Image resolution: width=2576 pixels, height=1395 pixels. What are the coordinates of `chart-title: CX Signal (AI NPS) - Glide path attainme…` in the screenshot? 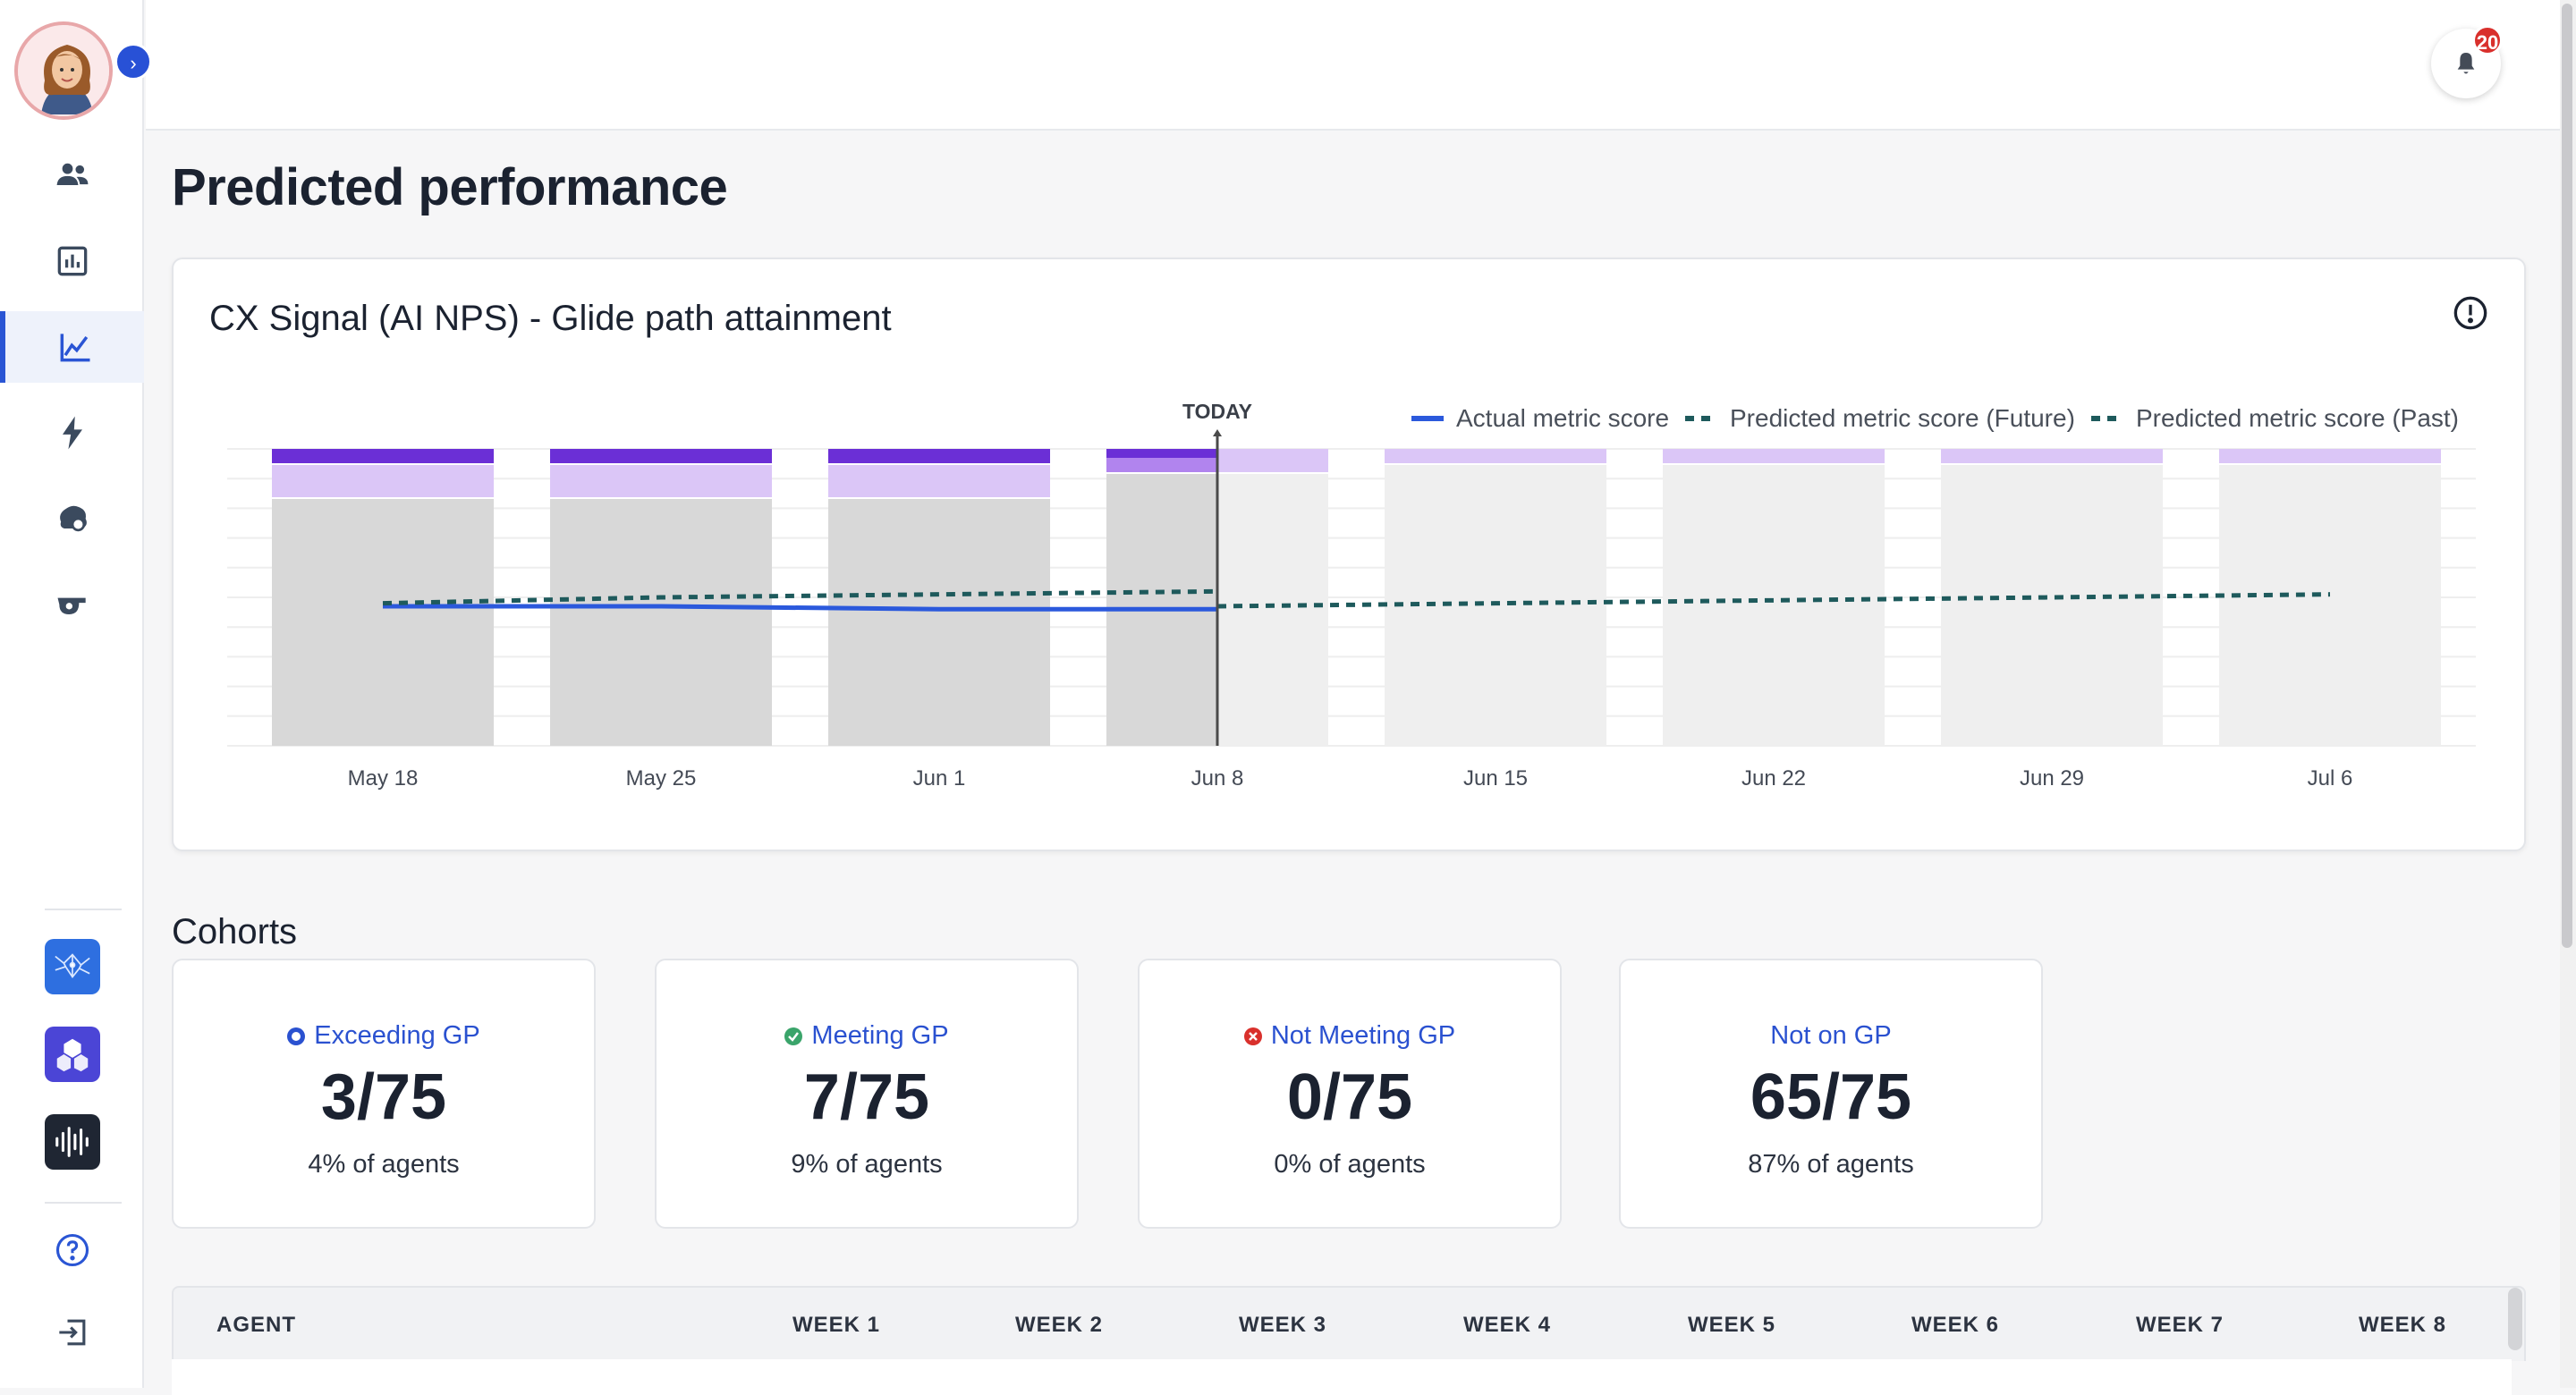 It's located at (550, 318).